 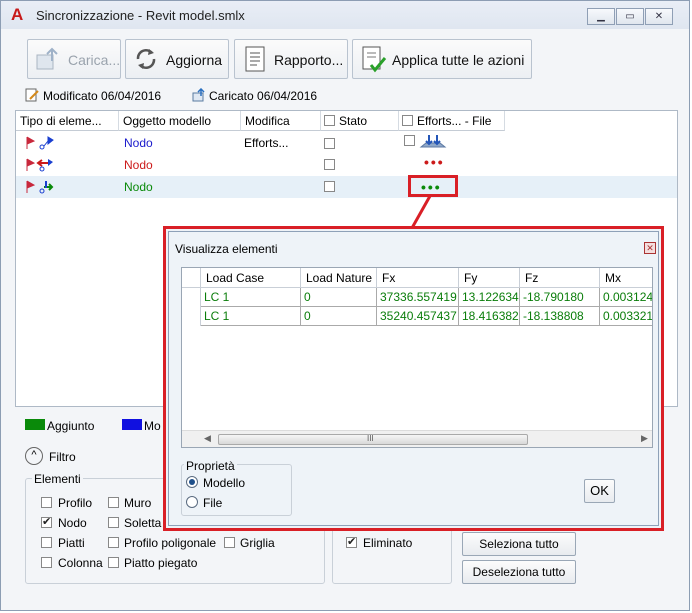 I want to click on ok-button: OK, so click(x=599, y=491).